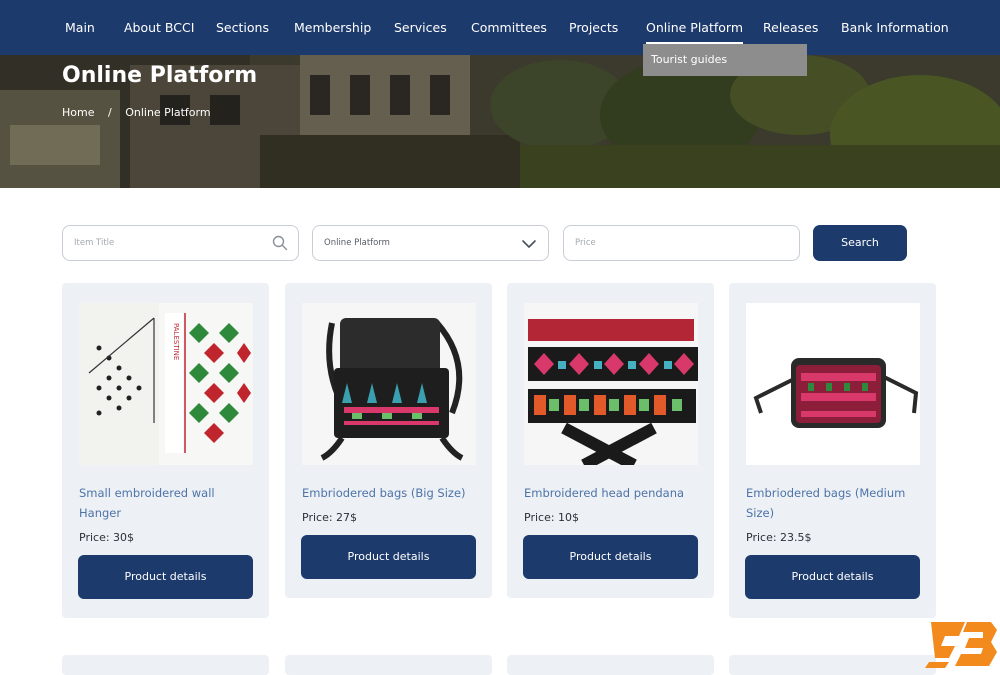  What do you see at coordinates (332, 27) in the screenshot?
I see `nav-item-membership: Membership` at bounding box center [332, 27].